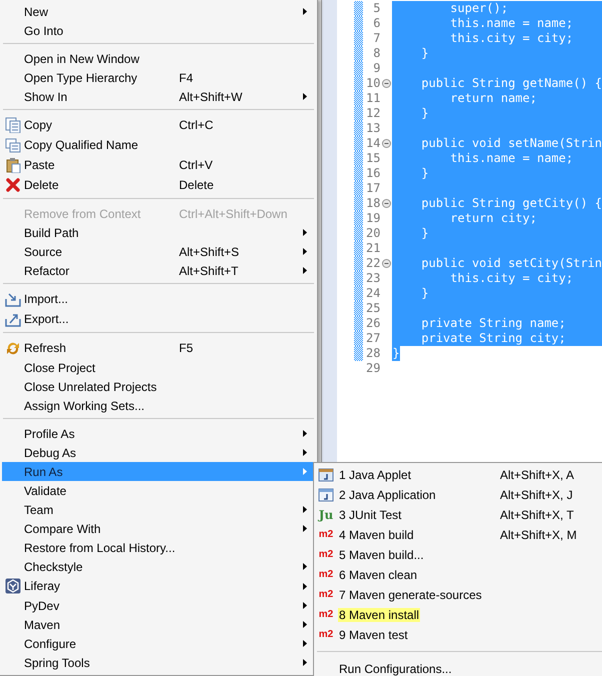  I want to click on code-line: private String city;, so click(493, 338).